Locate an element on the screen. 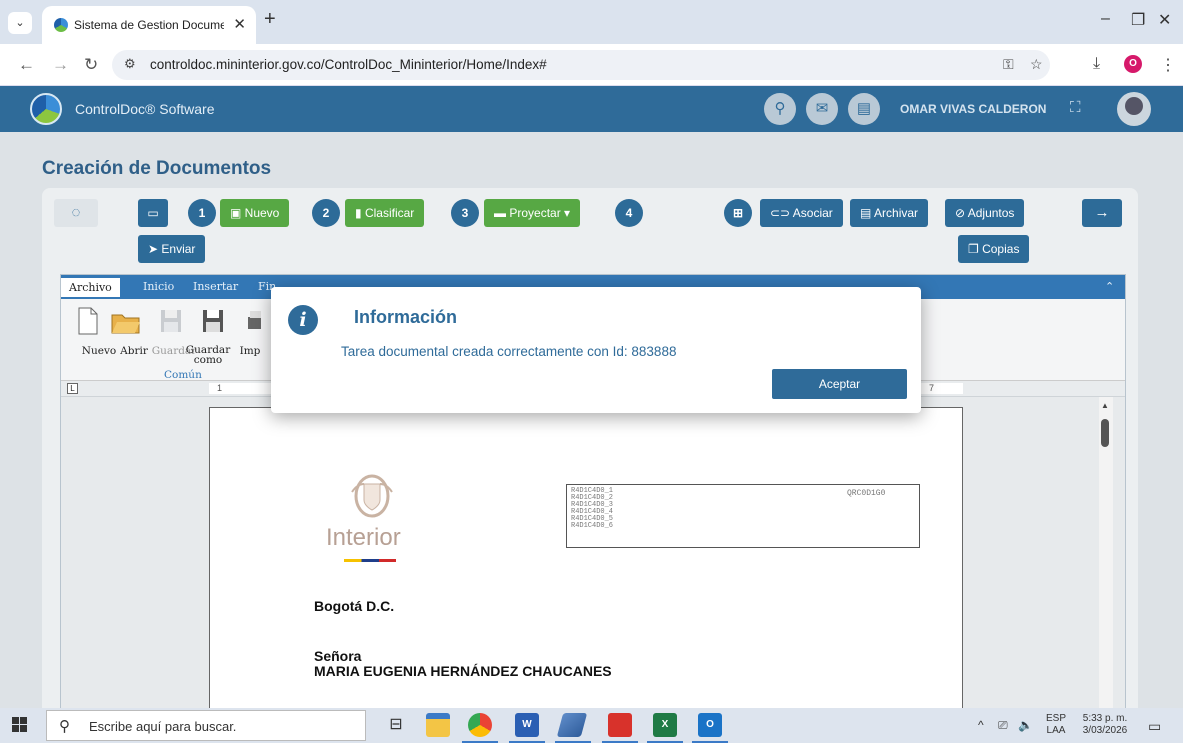  download-icon: ⤓ is located at coordinates (1096, 64).